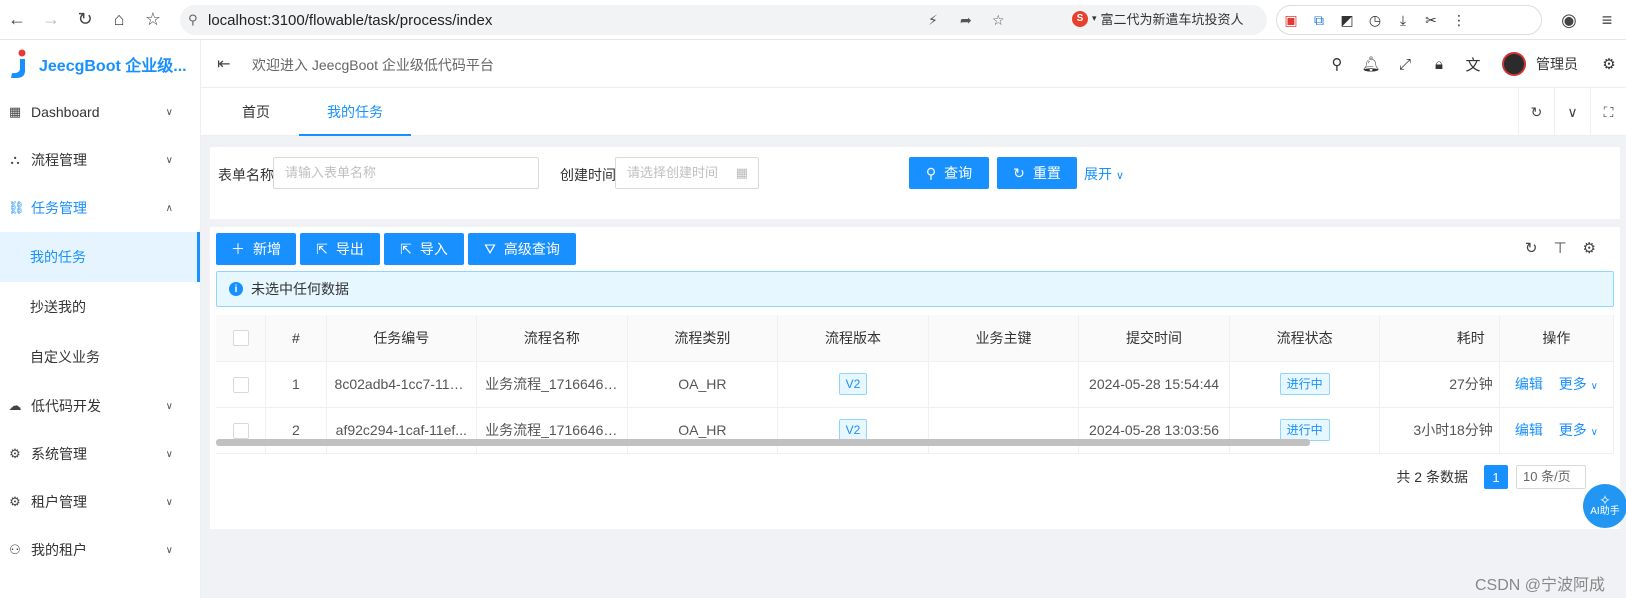  I want to click on sidebar-item-system: ⚙ 系统管理 ∨, so click(100, 454).